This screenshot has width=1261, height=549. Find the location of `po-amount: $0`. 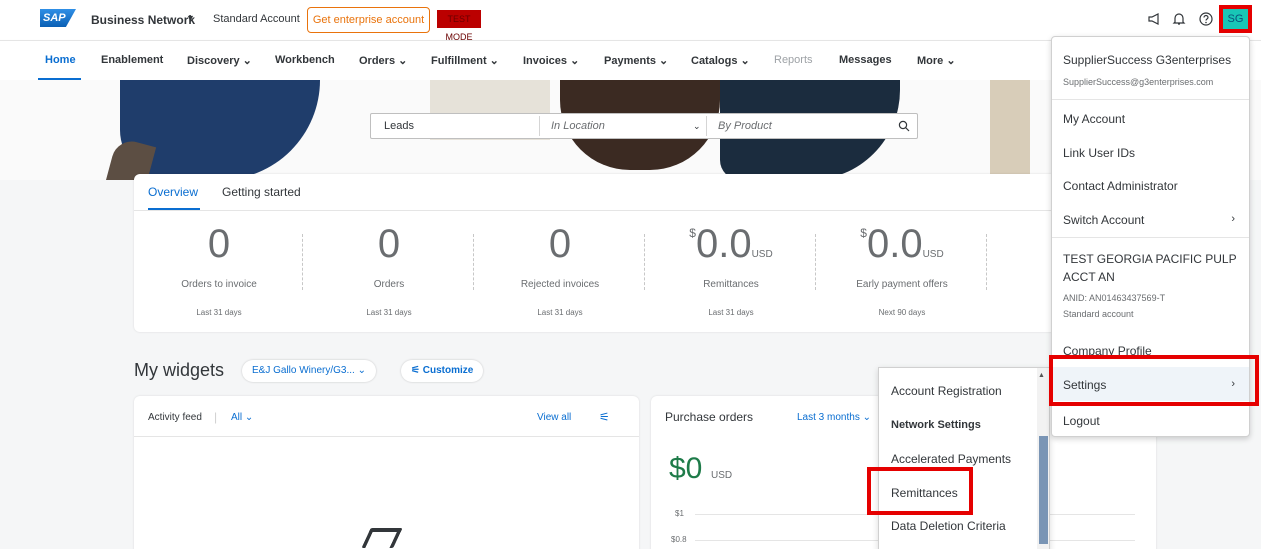

po-amount: $0 is located at coordinates (686, 468).